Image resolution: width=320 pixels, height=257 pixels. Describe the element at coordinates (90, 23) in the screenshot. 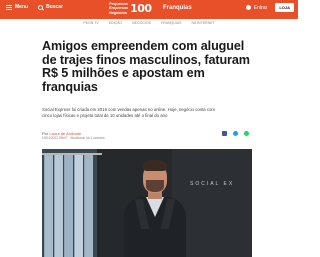

I see `subnav-item: PEGN TV` at that location.